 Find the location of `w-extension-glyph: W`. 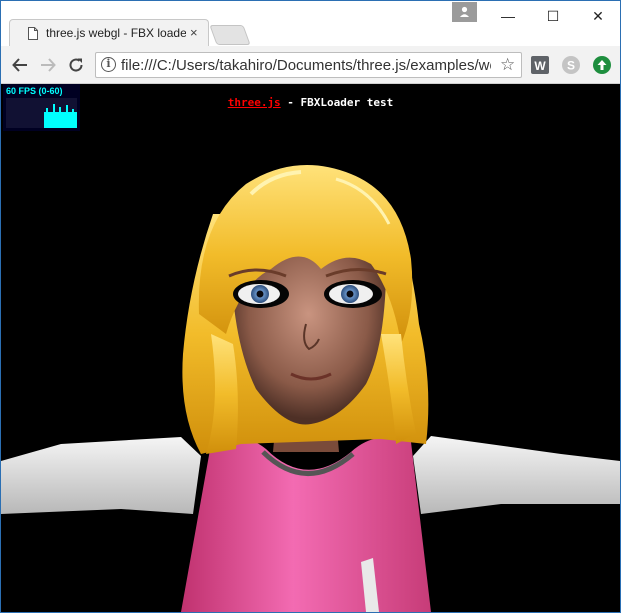

w-extension-glyph: W is located at coordinates (540, 66).